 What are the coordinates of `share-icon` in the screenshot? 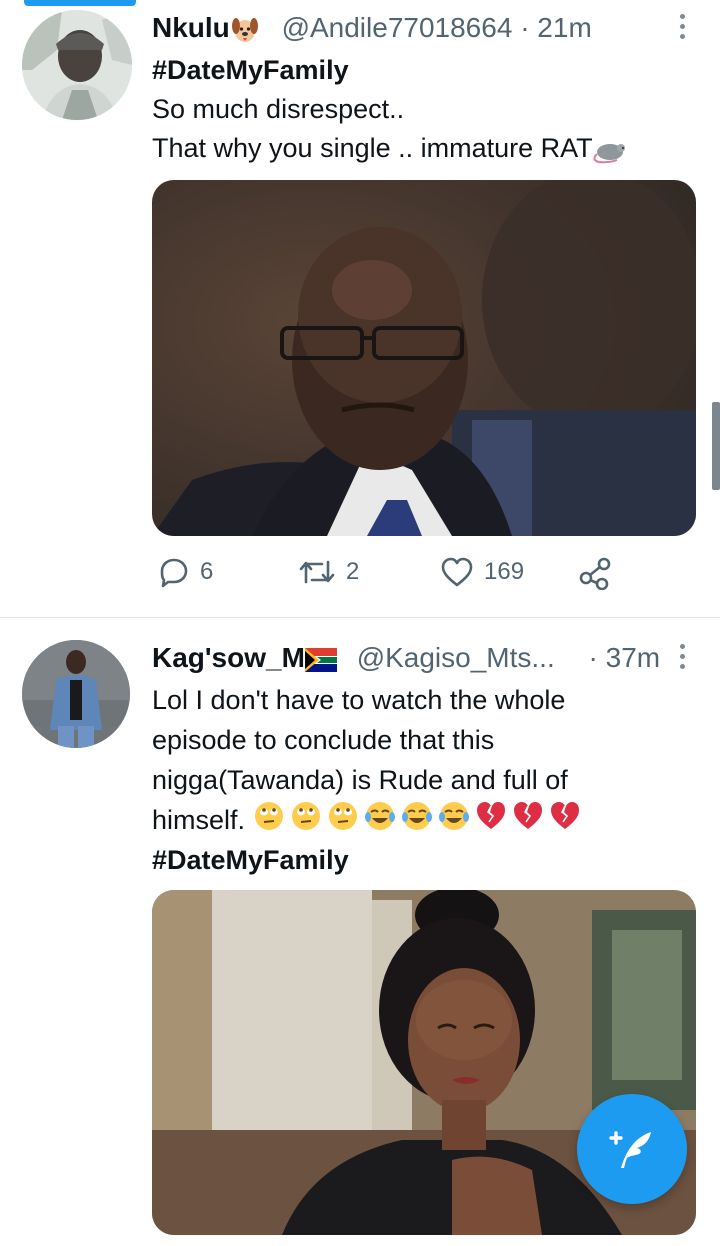 It's located at (595, 573).